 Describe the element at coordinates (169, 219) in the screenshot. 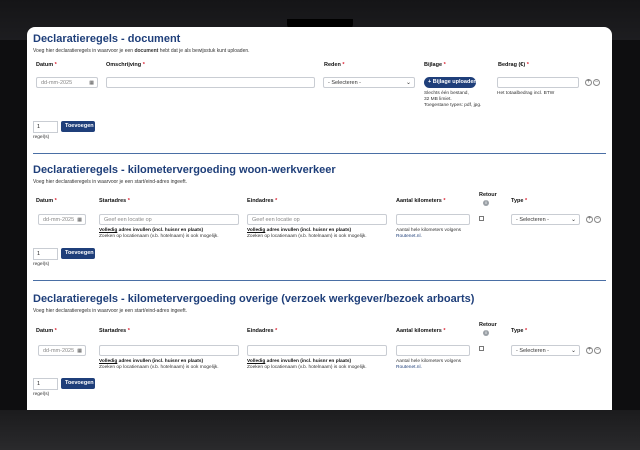

I see `startadres-input: Geef een locatie op` at that location.